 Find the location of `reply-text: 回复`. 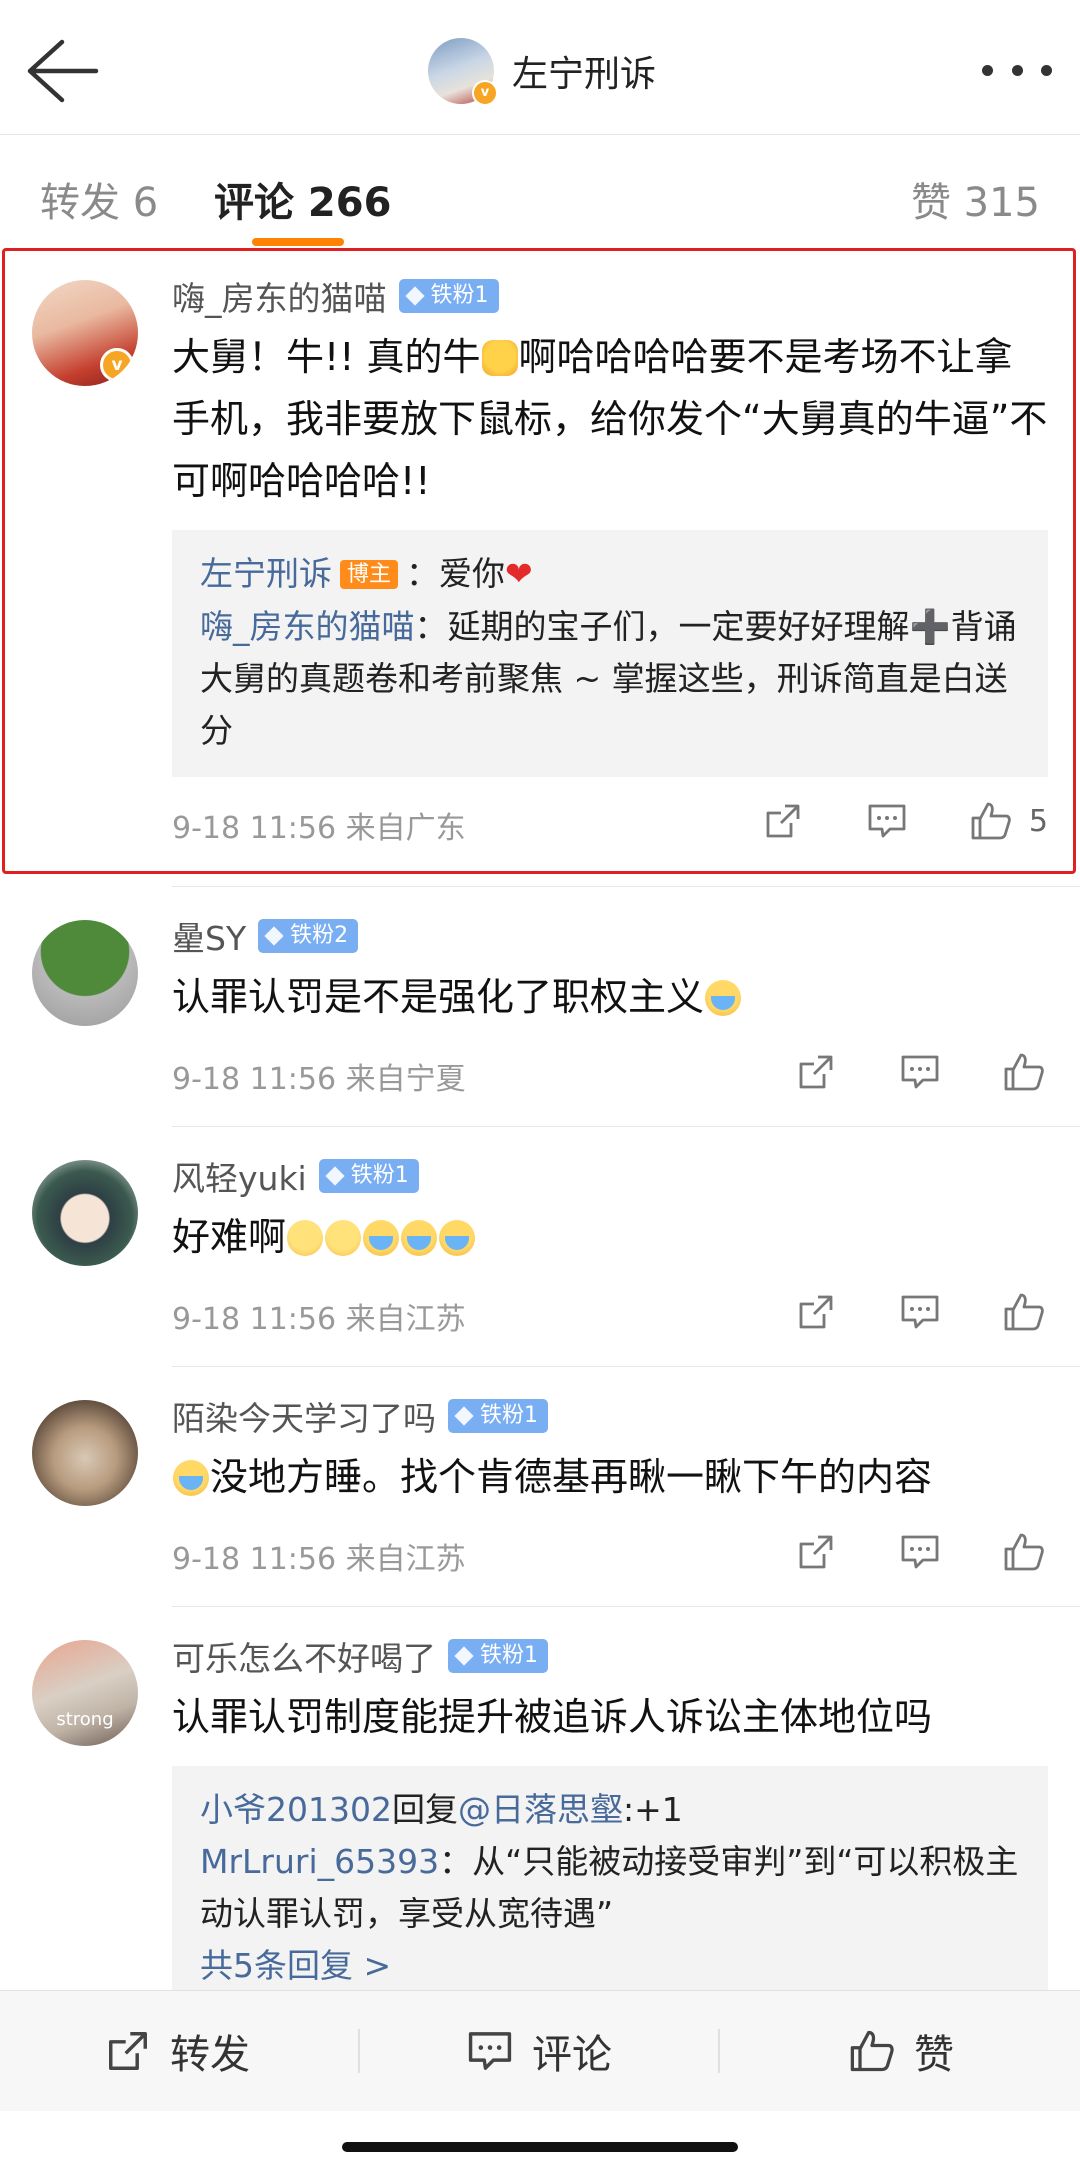

reply-text: 回复 is located at coordinates (424, 1809).